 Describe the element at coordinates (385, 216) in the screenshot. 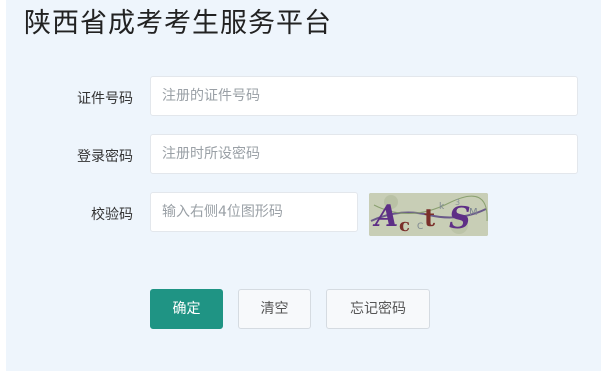

I see `svg-text: A` at that location.